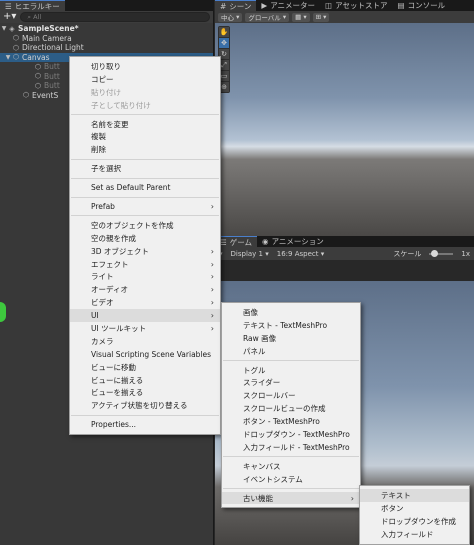 The height and width of the screenshot is (545, 474). Describe the element at coordinates (145, 405) in the screenshot. I see `menu-item-toggle-active: アクティブ状態を切り替える` at that location.